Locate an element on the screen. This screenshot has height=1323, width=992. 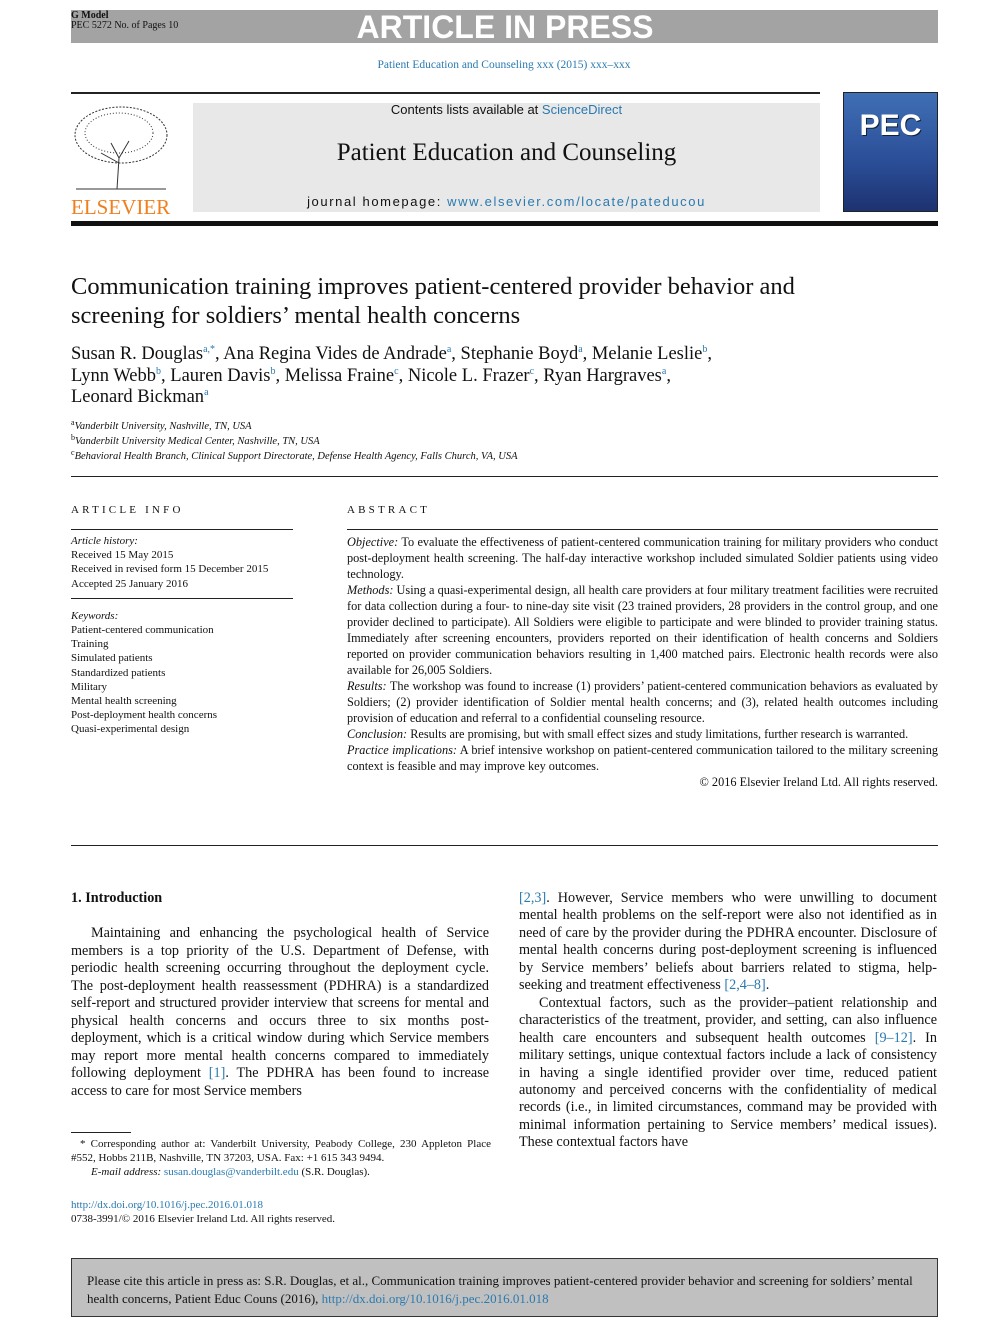
keyword: Quasi-experimental design is located at coordinates (130, 729).